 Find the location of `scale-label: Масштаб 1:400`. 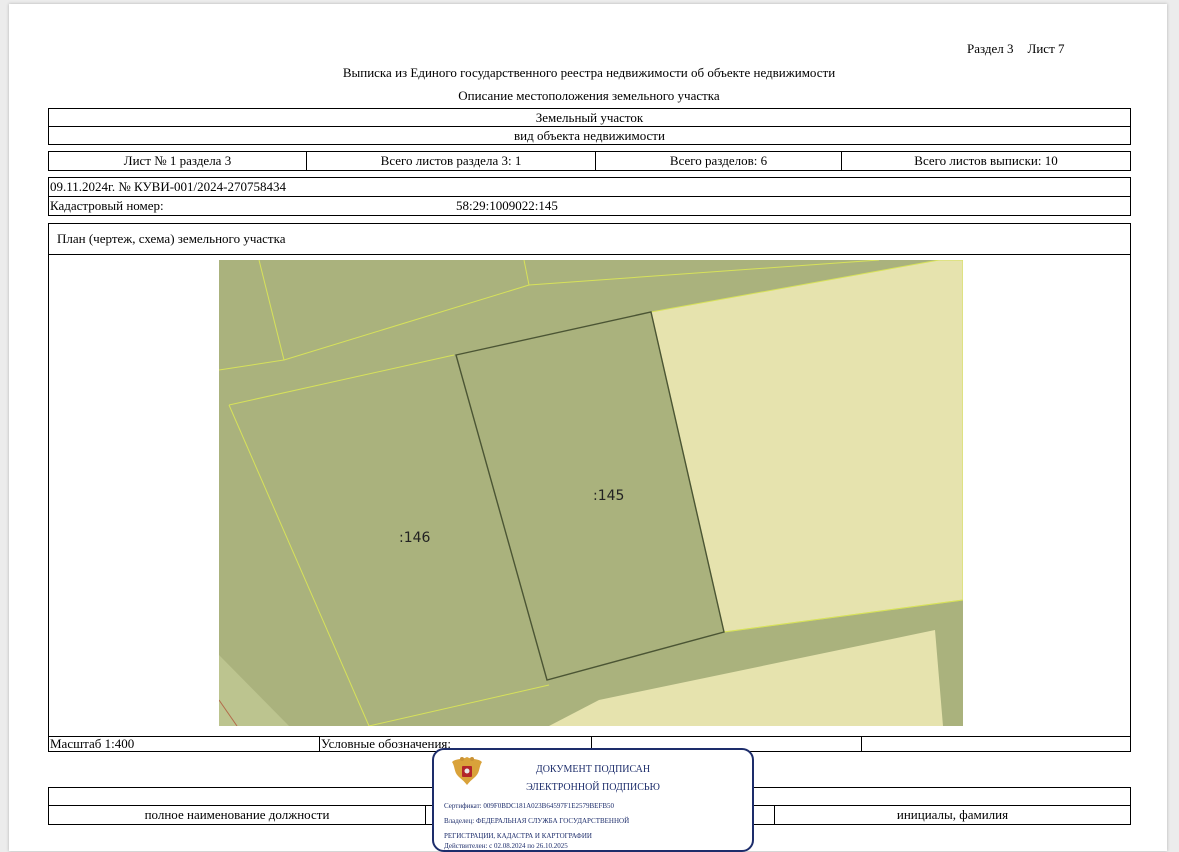

scale-label: Масштаб 1:400 is located at coordinates (92, 743).